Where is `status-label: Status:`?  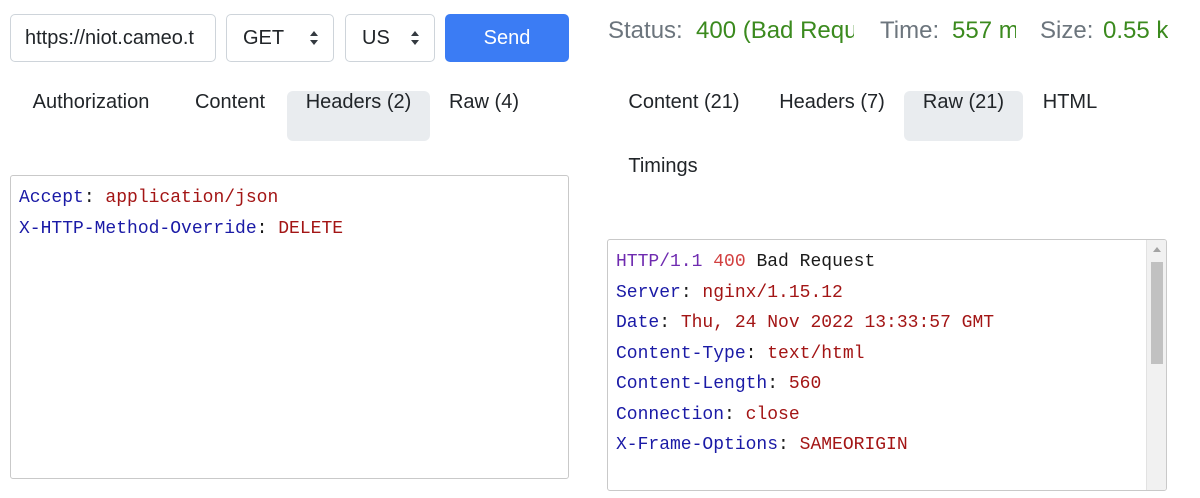
status-label: Status: is located at coordinates (645, 30).